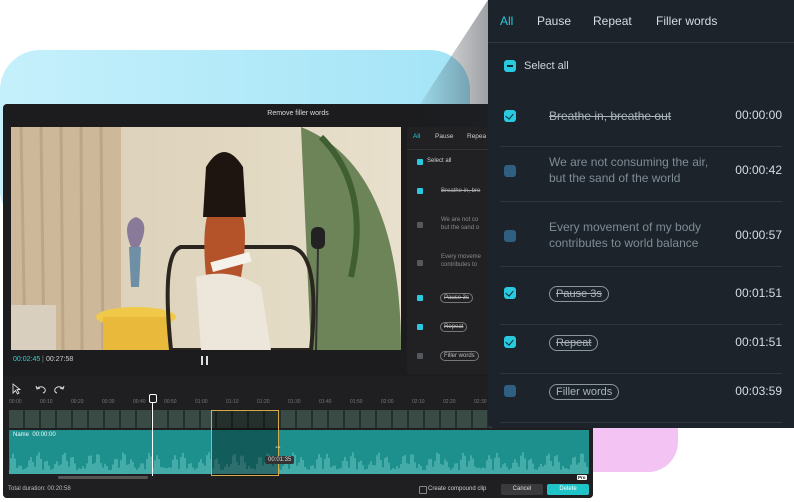  Describe the element at coordinates (387, 402) in the screenshot. I see `ruler-tick: 02:00` at that location.